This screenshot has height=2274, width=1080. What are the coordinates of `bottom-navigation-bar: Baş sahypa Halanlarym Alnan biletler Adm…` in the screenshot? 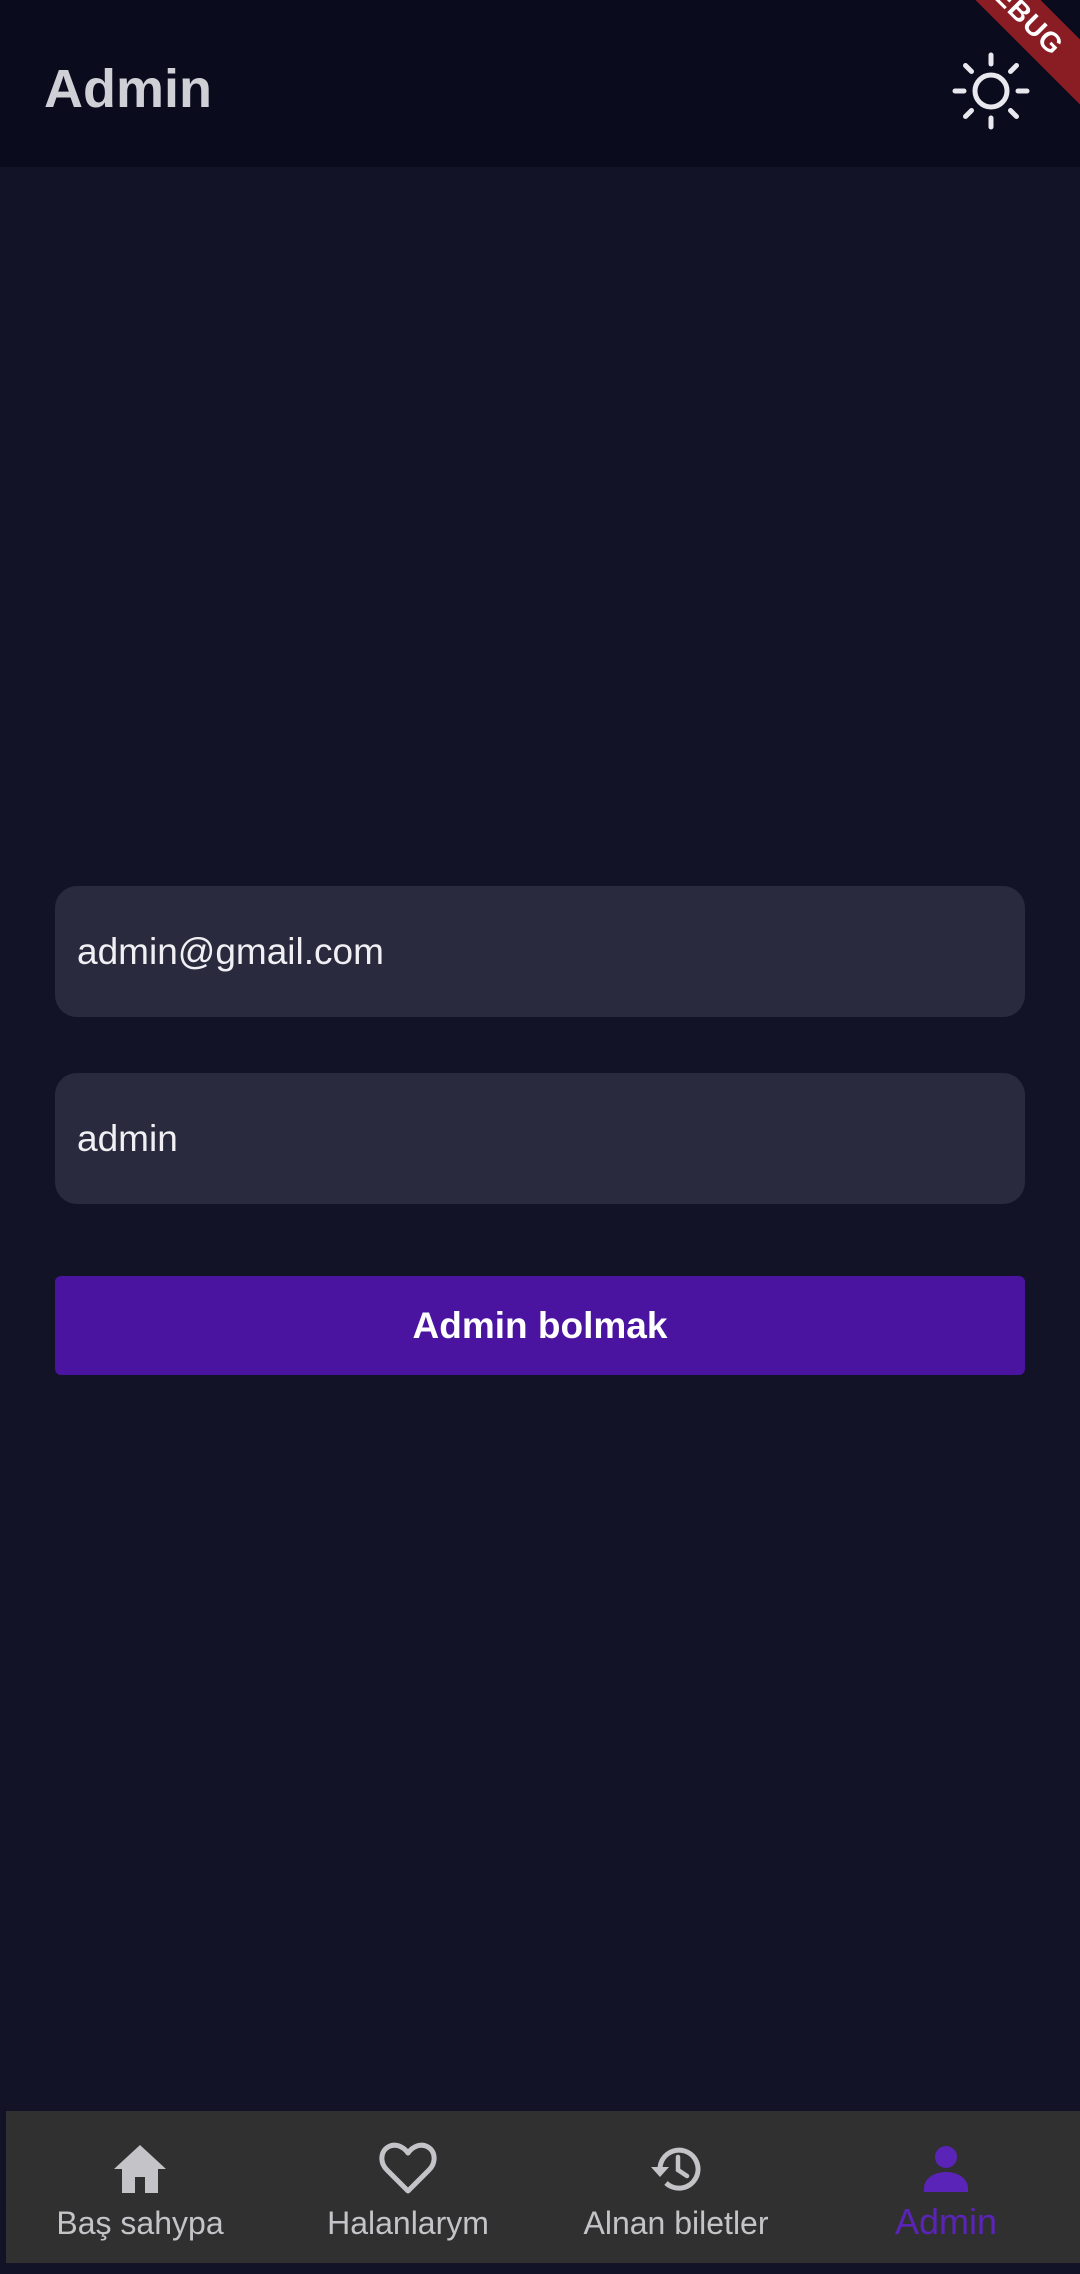 It's located at (543, 2187).